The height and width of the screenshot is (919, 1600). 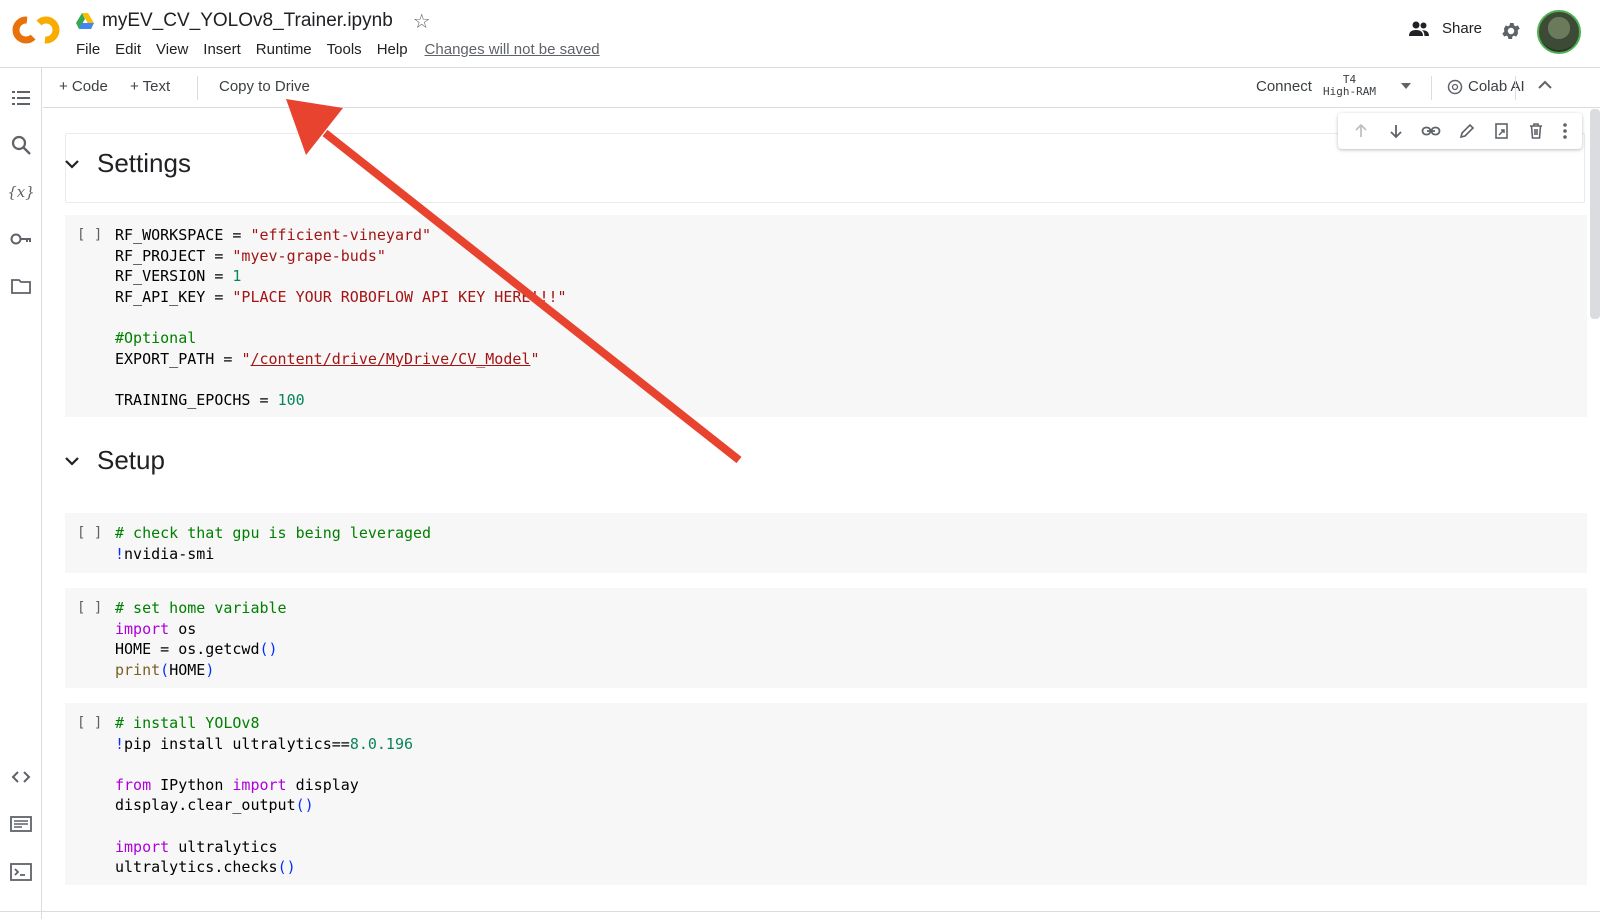 What do you see at coordinates (21, 872) in the screenshot?
I see `terminal-icon` at bounding box center [21, 872].